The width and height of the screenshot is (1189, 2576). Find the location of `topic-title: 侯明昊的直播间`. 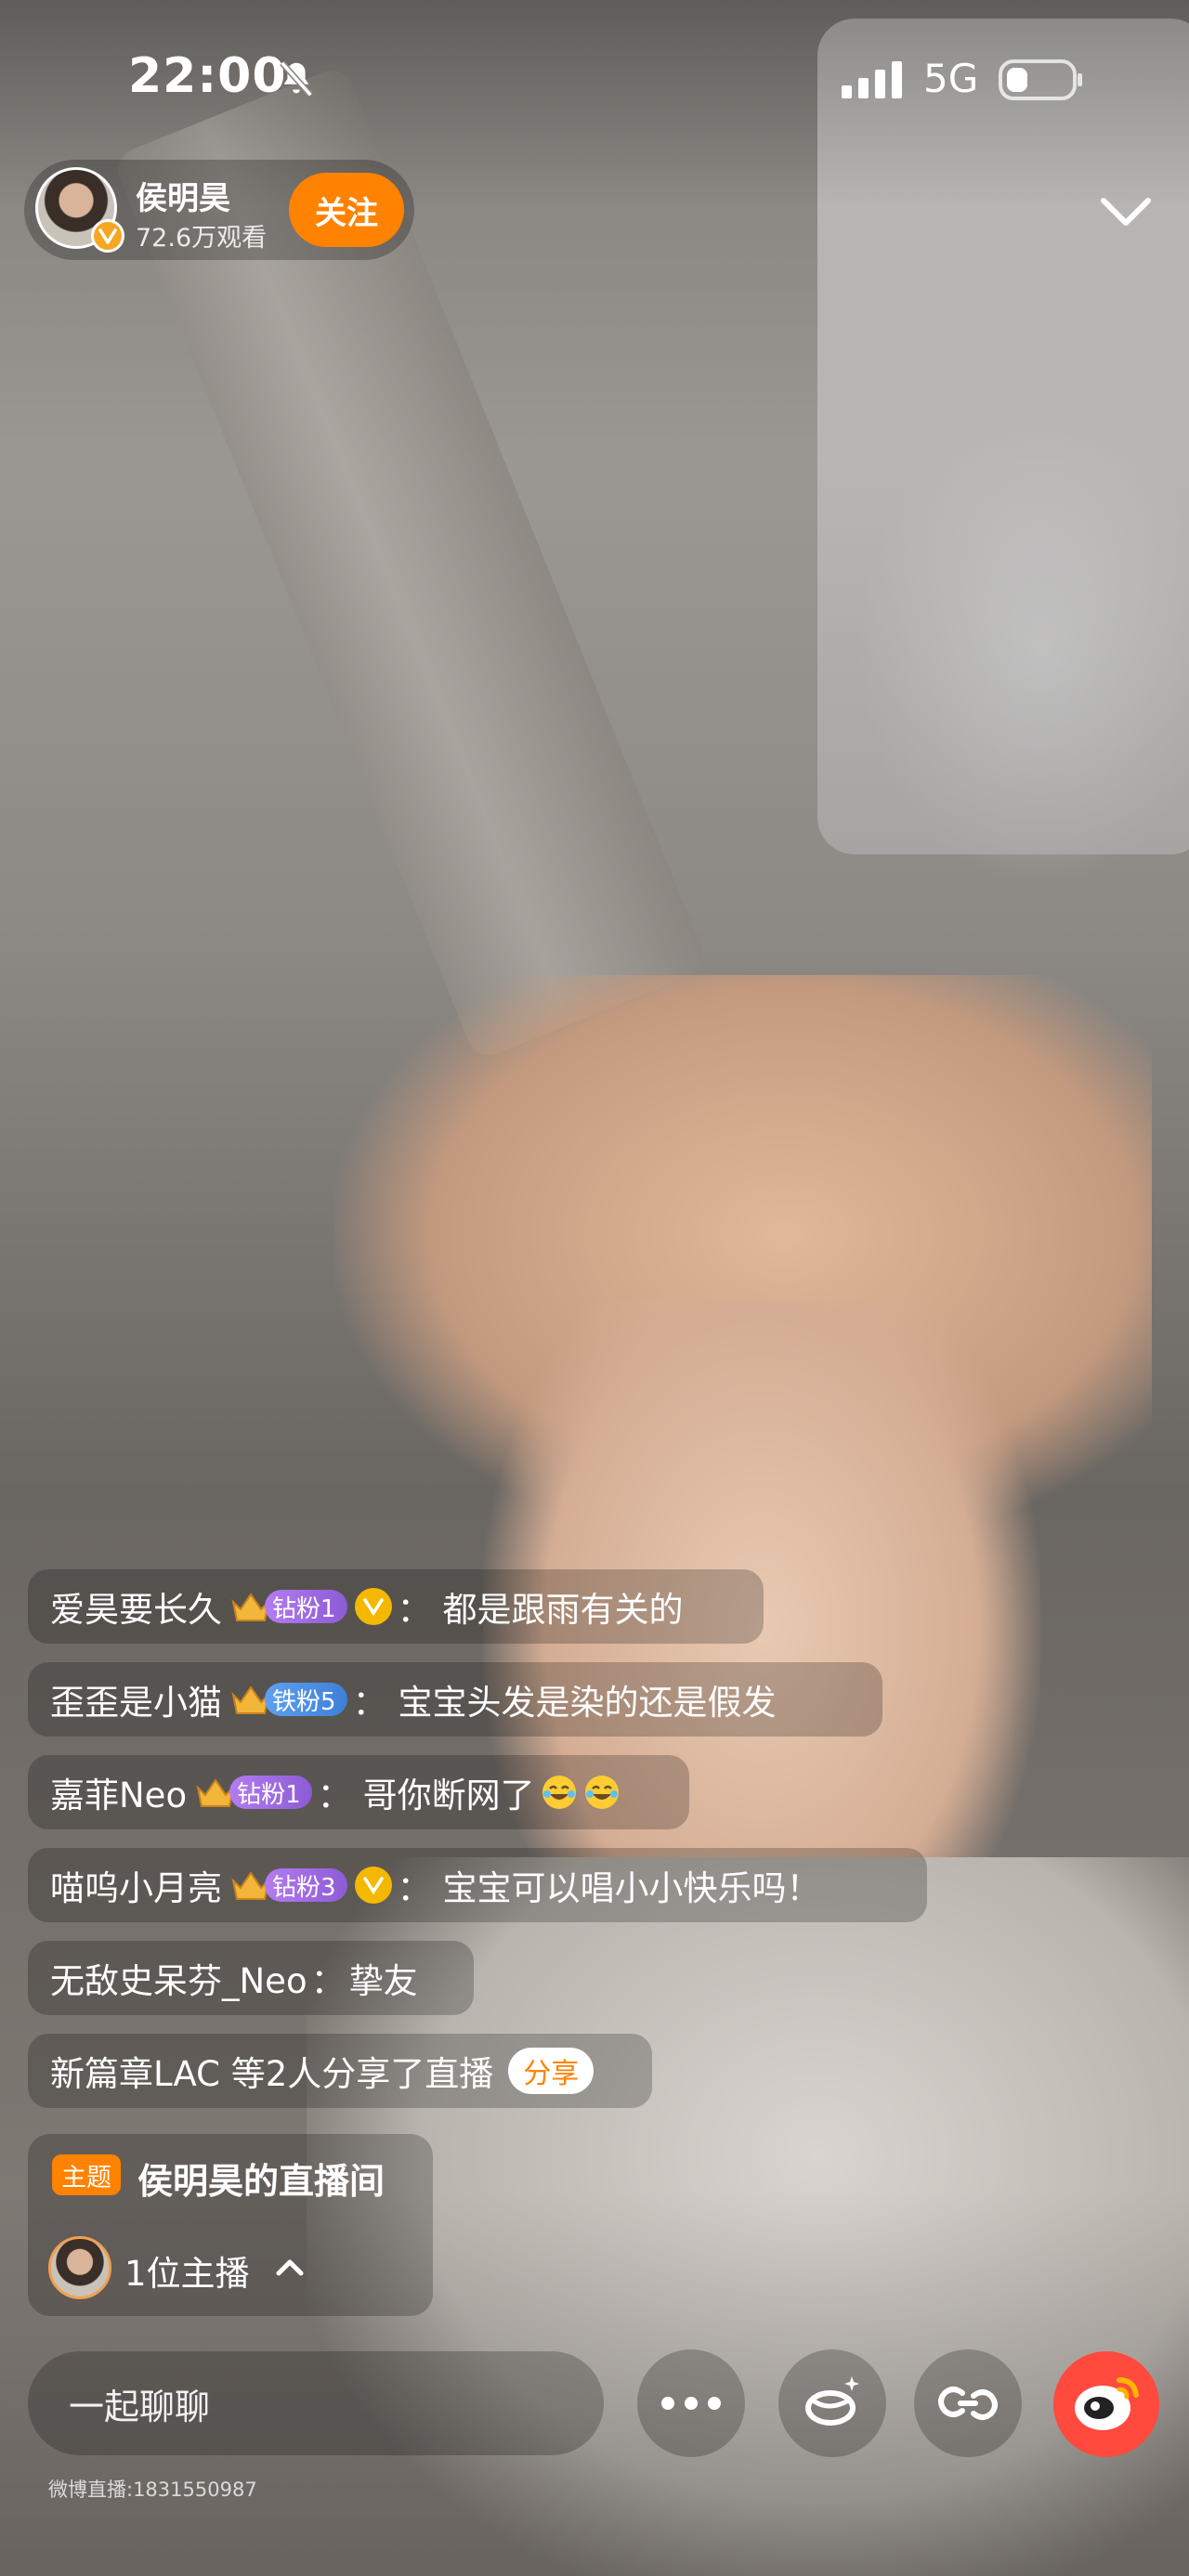

topic-title: 侯明昊的直播间 is located at coordinates (261, 2181).